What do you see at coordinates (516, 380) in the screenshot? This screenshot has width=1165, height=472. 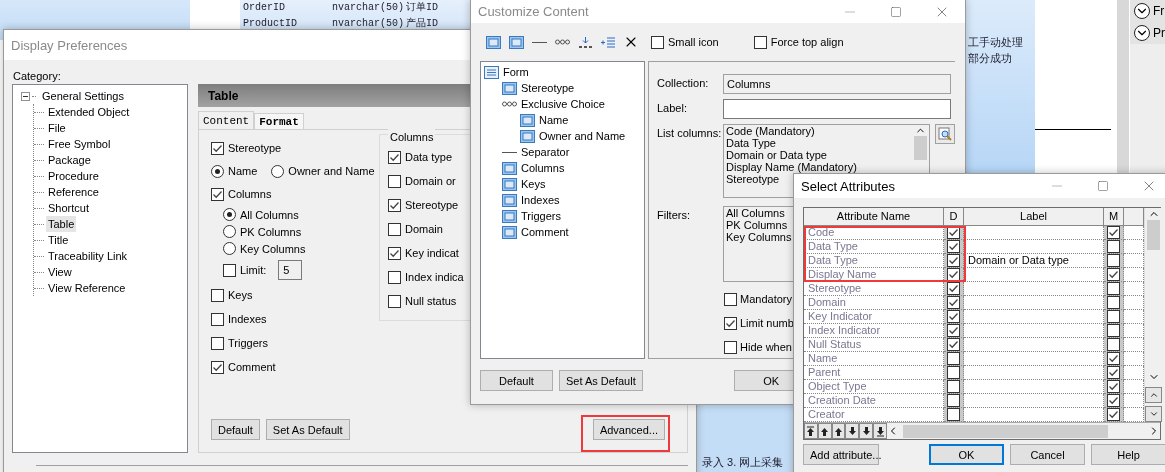 I see `dialog-button: Default` at bounding box center [516, 380].